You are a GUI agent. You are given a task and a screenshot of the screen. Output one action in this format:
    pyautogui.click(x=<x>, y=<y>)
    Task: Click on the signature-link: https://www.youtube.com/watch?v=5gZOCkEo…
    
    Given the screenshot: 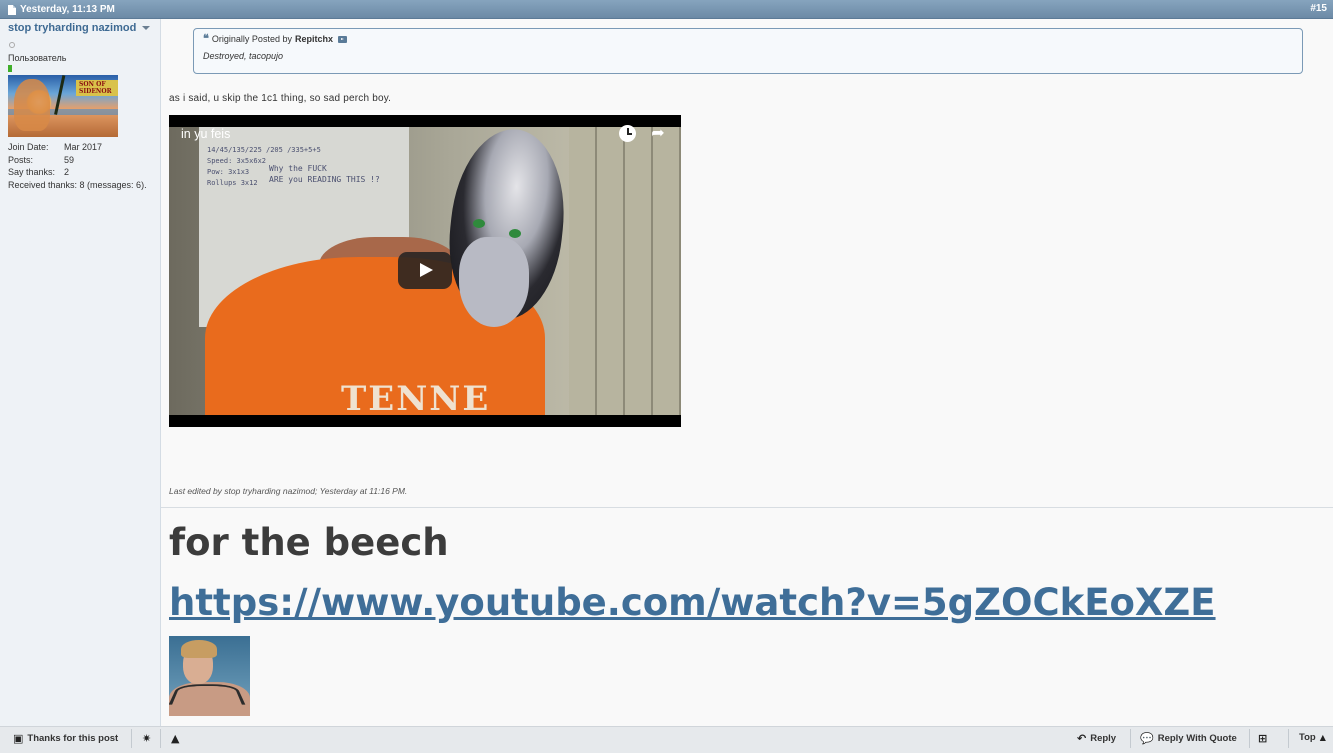 What is the action you would take?
    pyautogui.click(x=692, y=602)
    